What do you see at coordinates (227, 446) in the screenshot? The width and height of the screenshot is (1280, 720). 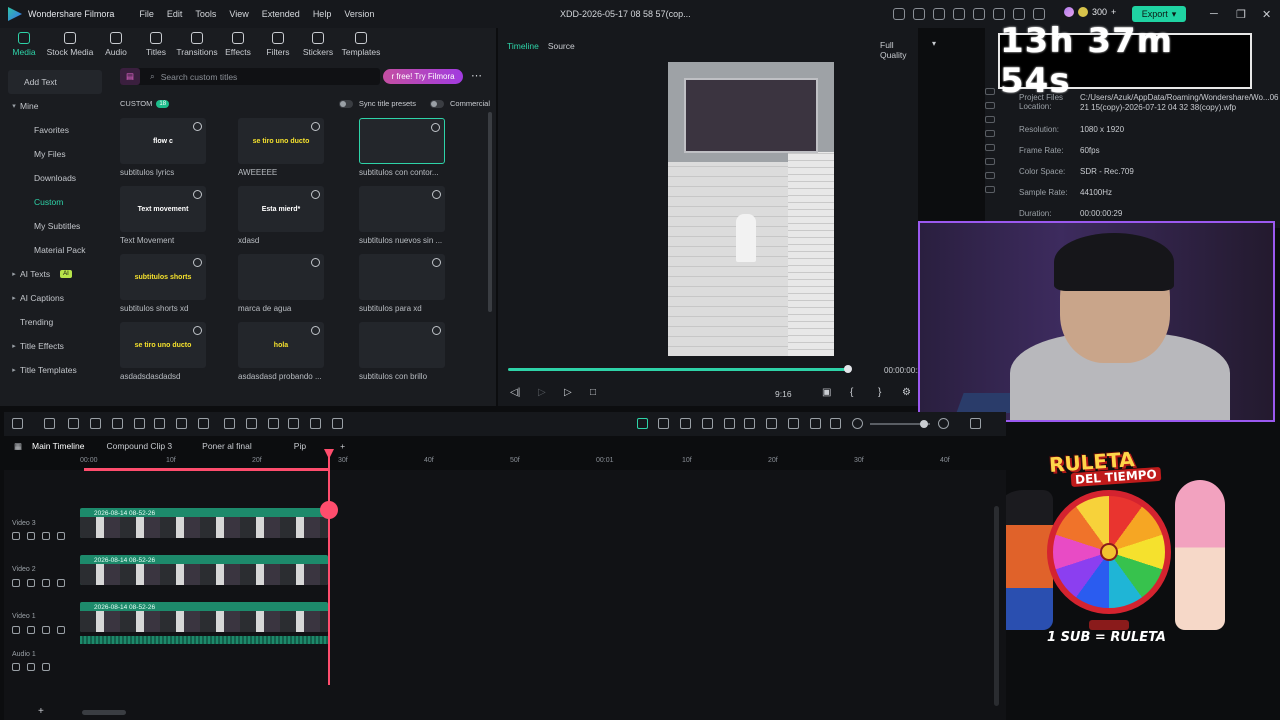 I see `tab-poner-al-final: Poner al final` at bounding box center [227, 446].